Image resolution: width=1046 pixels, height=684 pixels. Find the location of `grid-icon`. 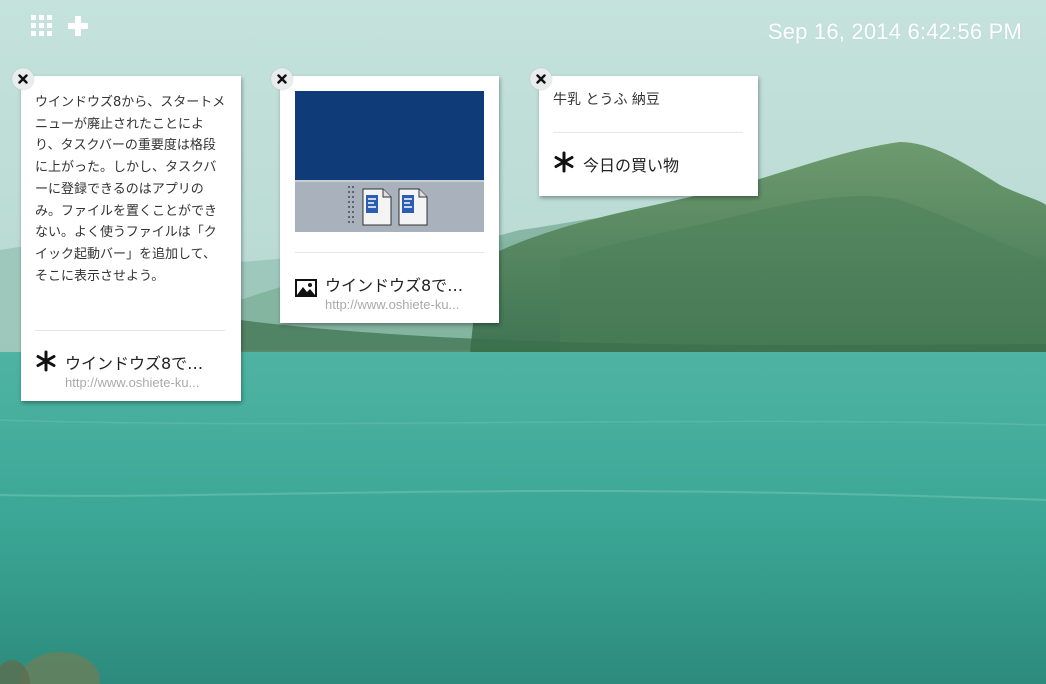

grid-icon is located at coordinates (42, 26).